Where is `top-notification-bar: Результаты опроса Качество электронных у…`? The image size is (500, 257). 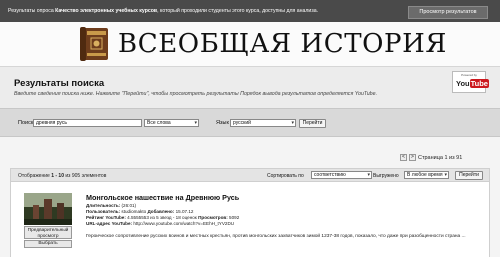
top-notification-bar: Результаты опроса Качество электронных у… is located at coordinates (250, 11).